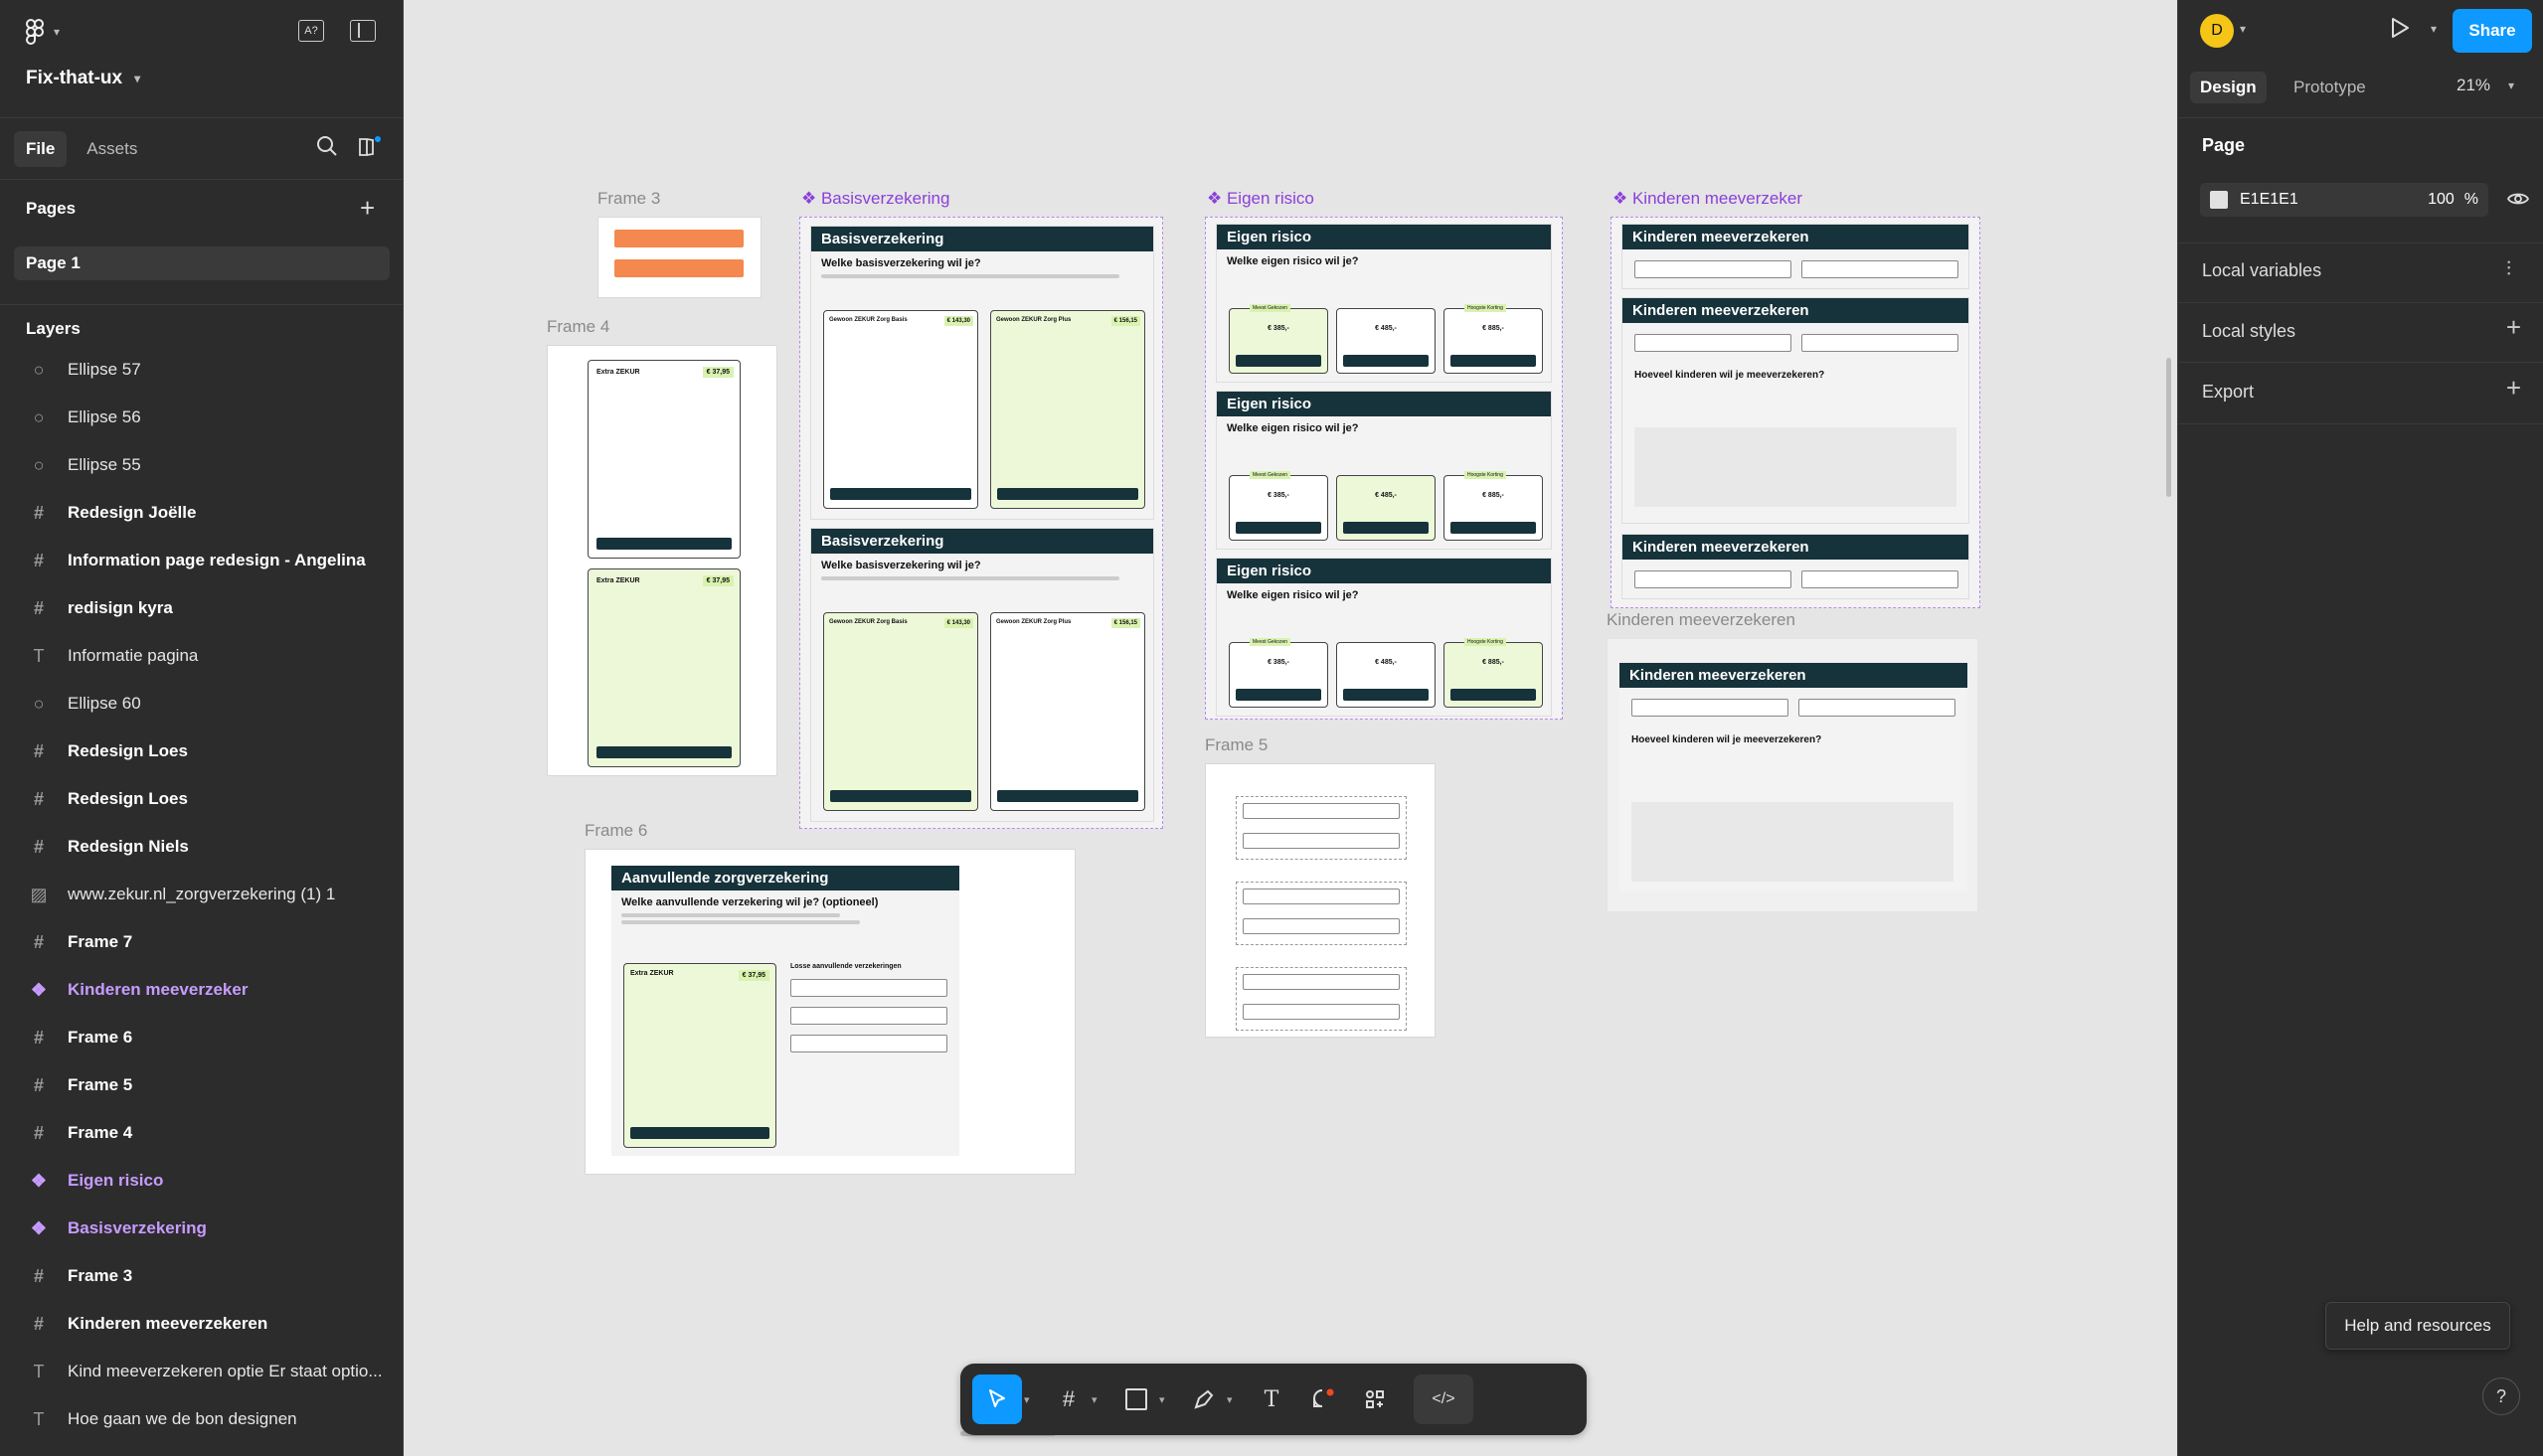 Image resolution: width=2543 pixels, height=1456 pixels. I want to click on search-icon, so click(327, 148).